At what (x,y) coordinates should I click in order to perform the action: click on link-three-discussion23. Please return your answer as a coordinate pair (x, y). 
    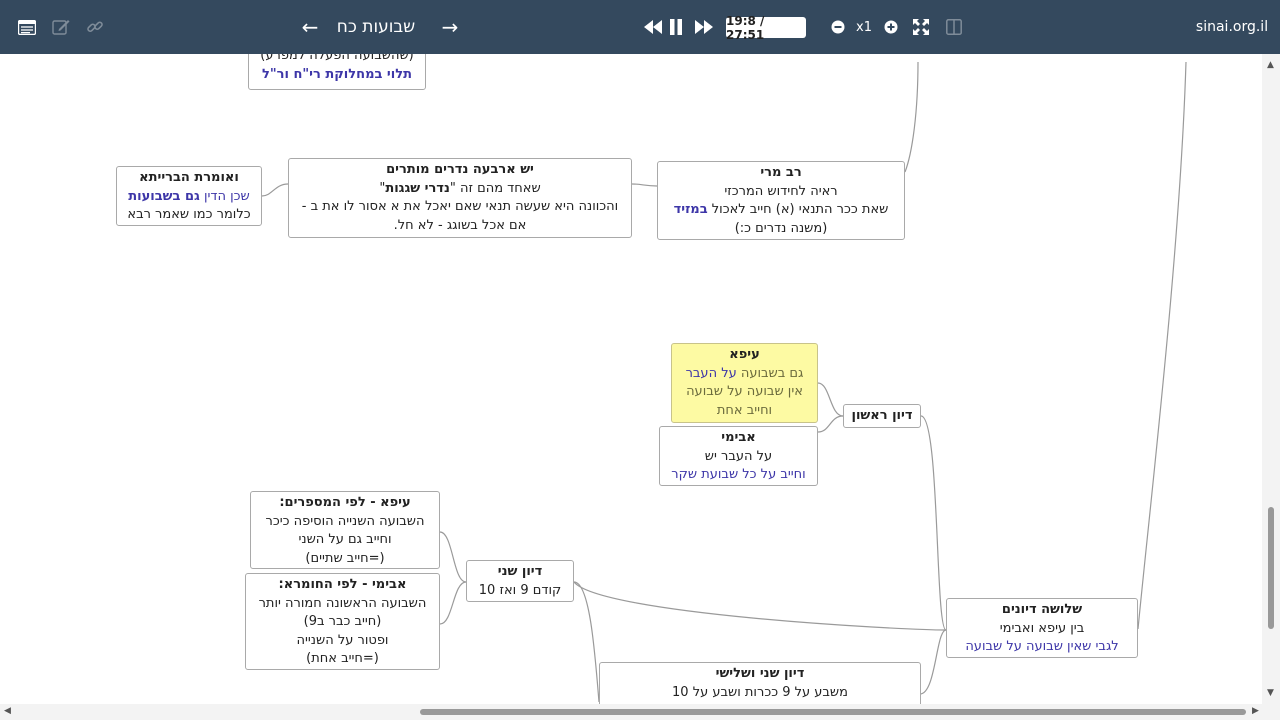
    Looking at the image, I should click on (933, 662).